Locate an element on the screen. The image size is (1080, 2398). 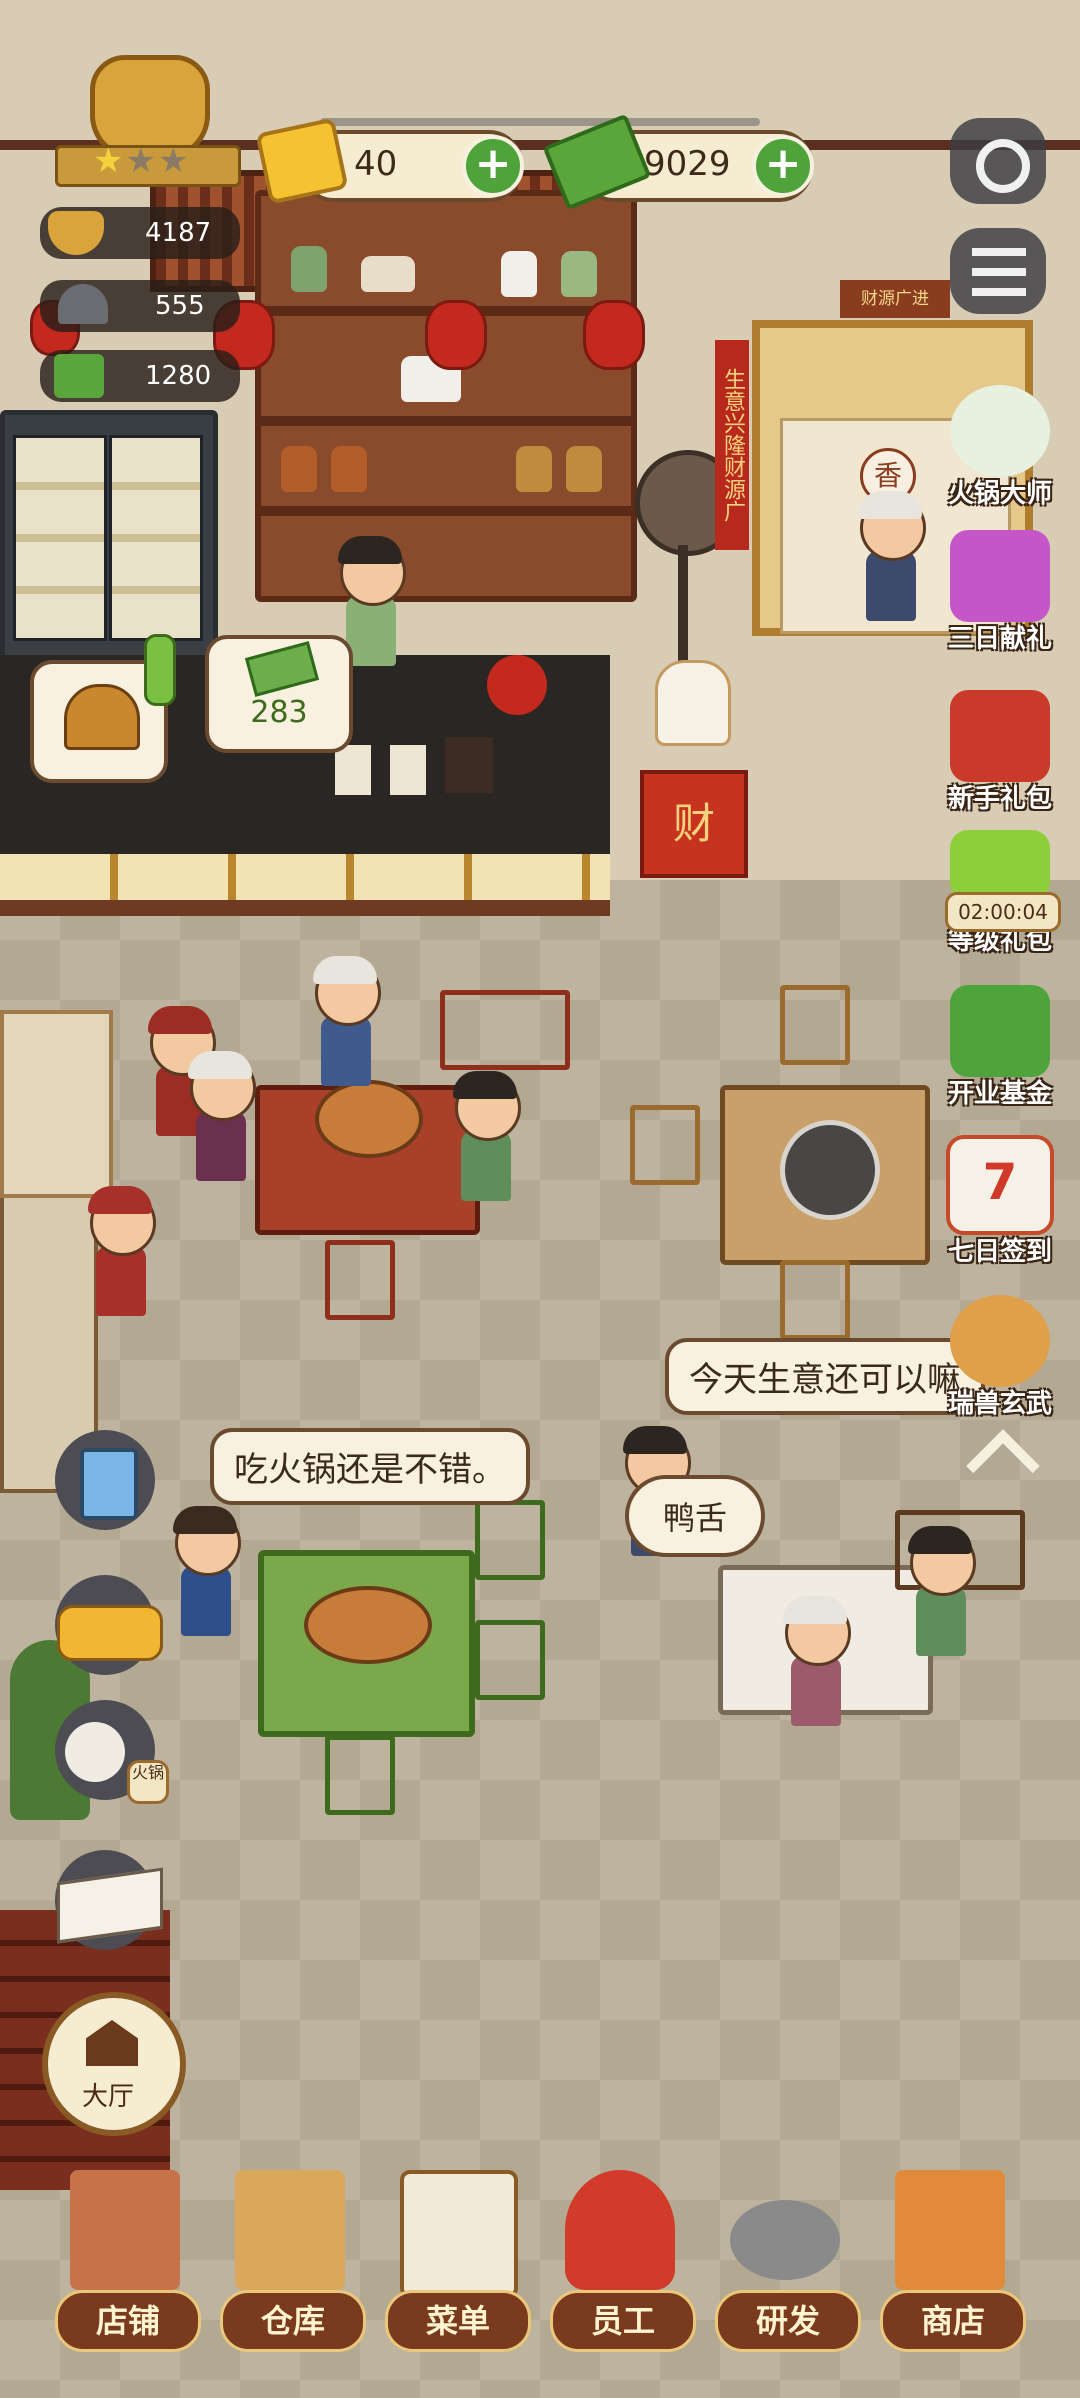
side-item-label: 开业基金 is located at coordinates (999, 1094).